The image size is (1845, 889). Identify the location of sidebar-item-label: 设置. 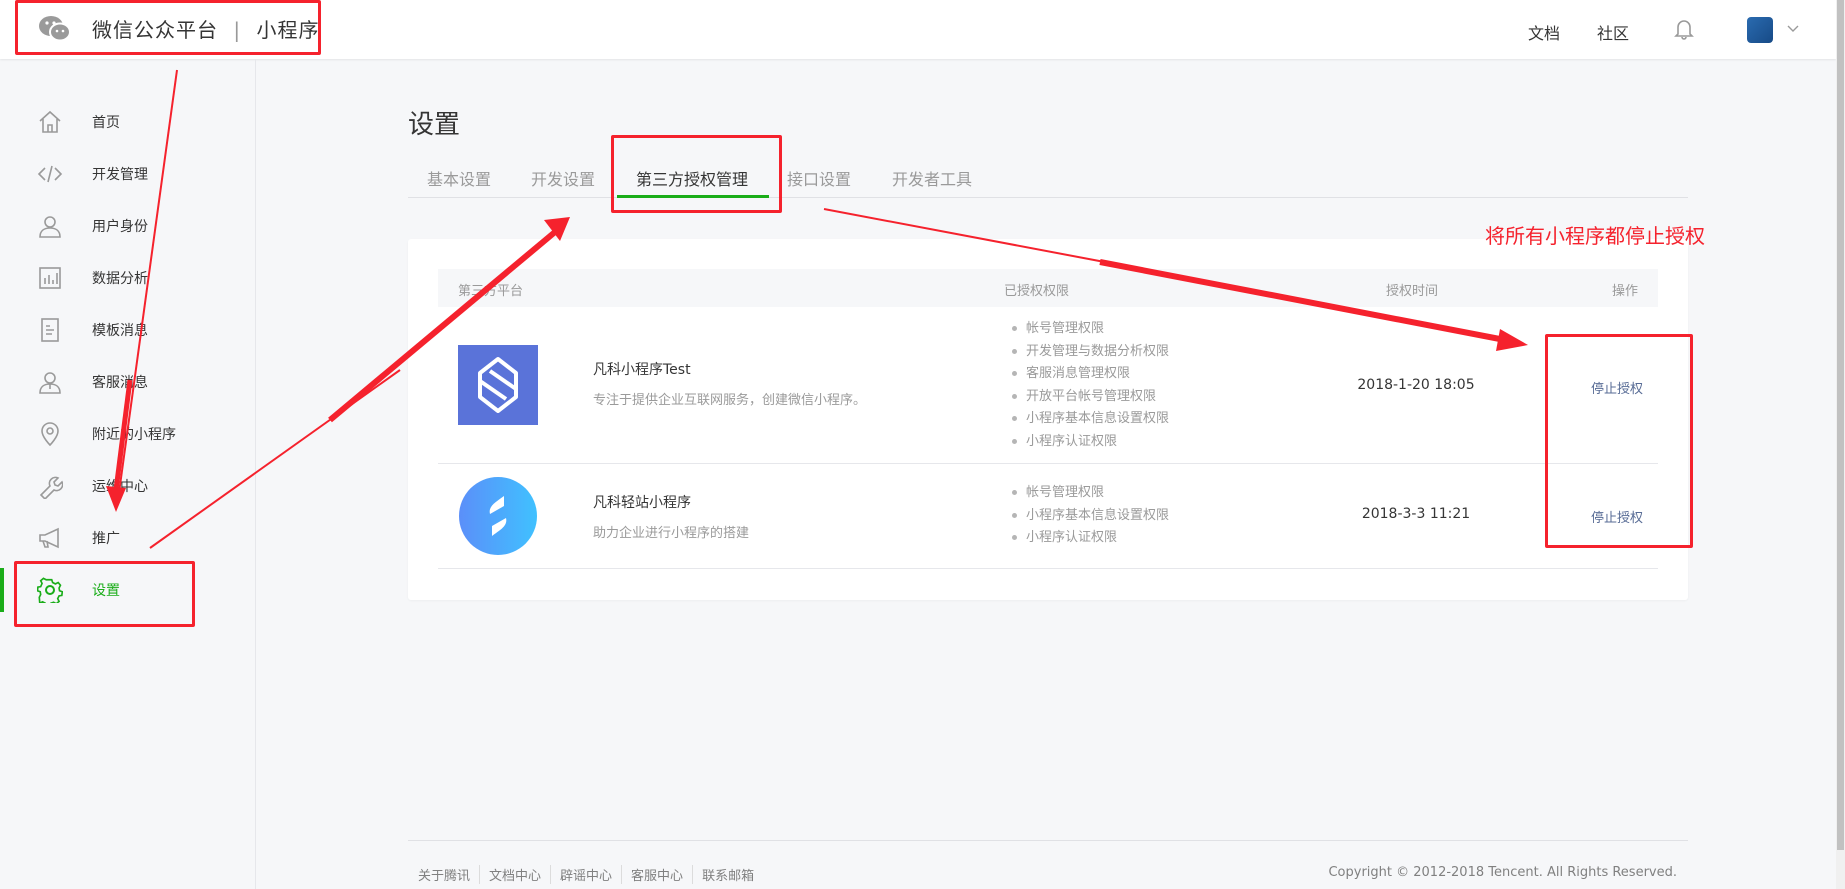
(106, 591).